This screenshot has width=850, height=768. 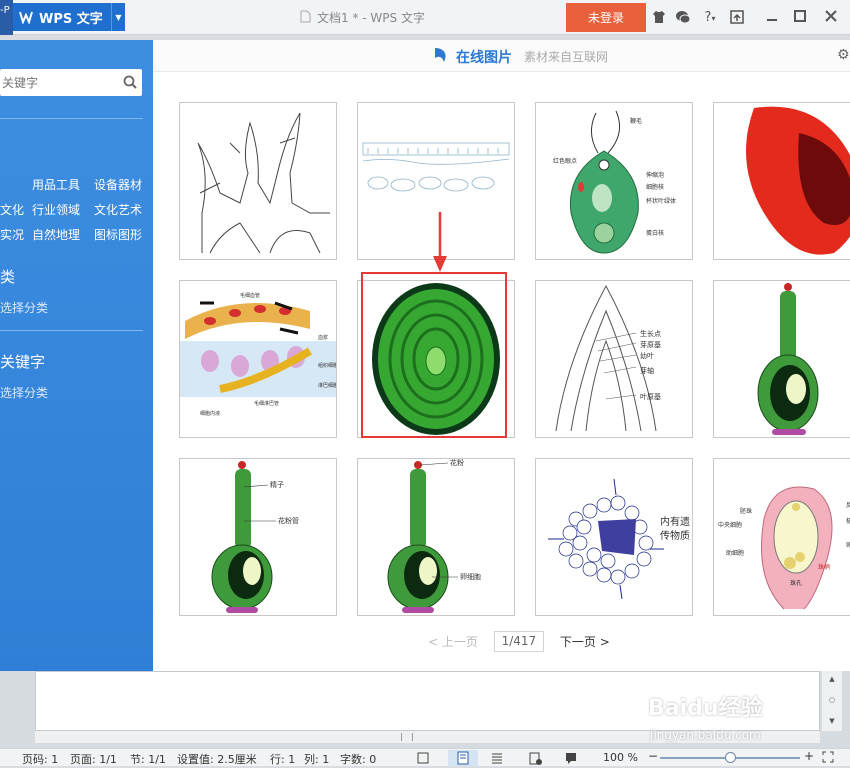 I want to click on chevron-down-icon: ▼, so click(x=118, y=17).